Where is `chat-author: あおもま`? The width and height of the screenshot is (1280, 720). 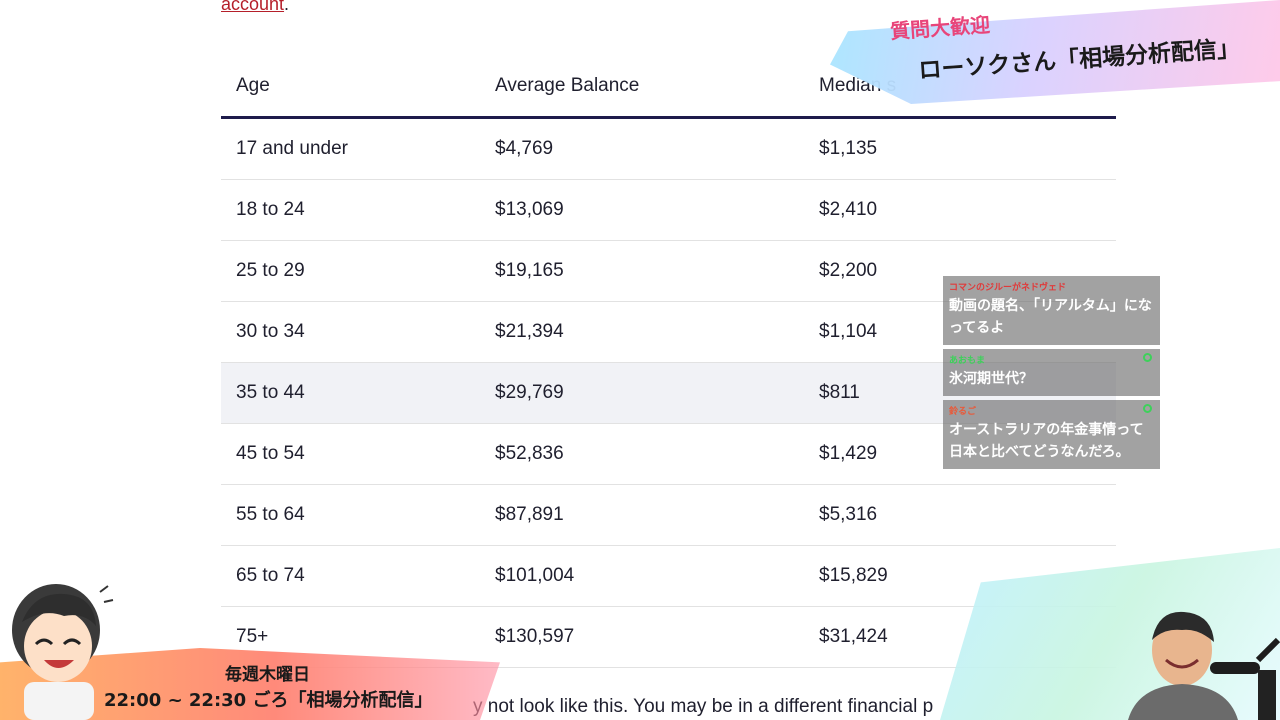
chat-author: あおもま is located at coordinates (967, 361).